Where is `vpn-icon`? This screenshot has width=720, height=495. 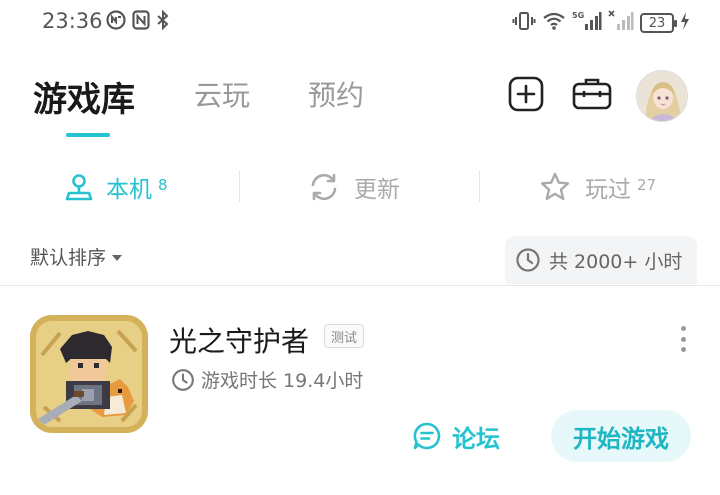
vpn-icon is located at coordinates (116, 22).